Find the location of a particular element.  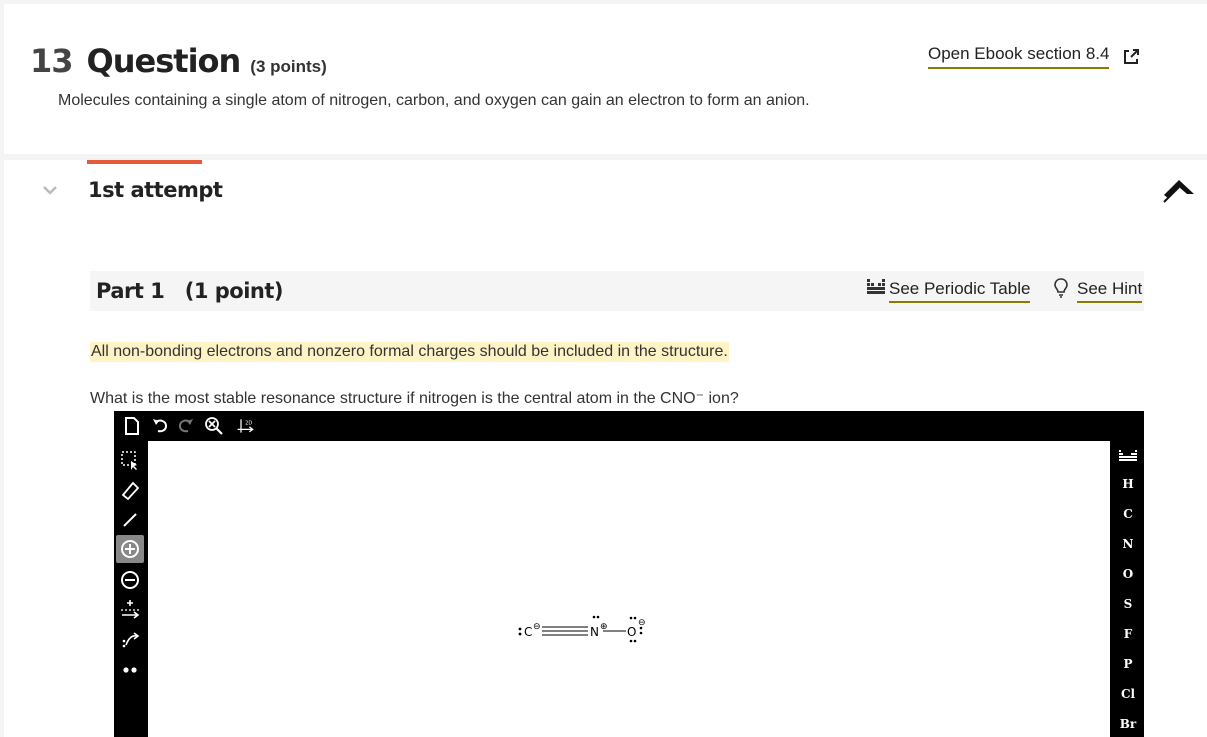

charge-minus-carbon: ⊖ is located at coordinates (537, 627).